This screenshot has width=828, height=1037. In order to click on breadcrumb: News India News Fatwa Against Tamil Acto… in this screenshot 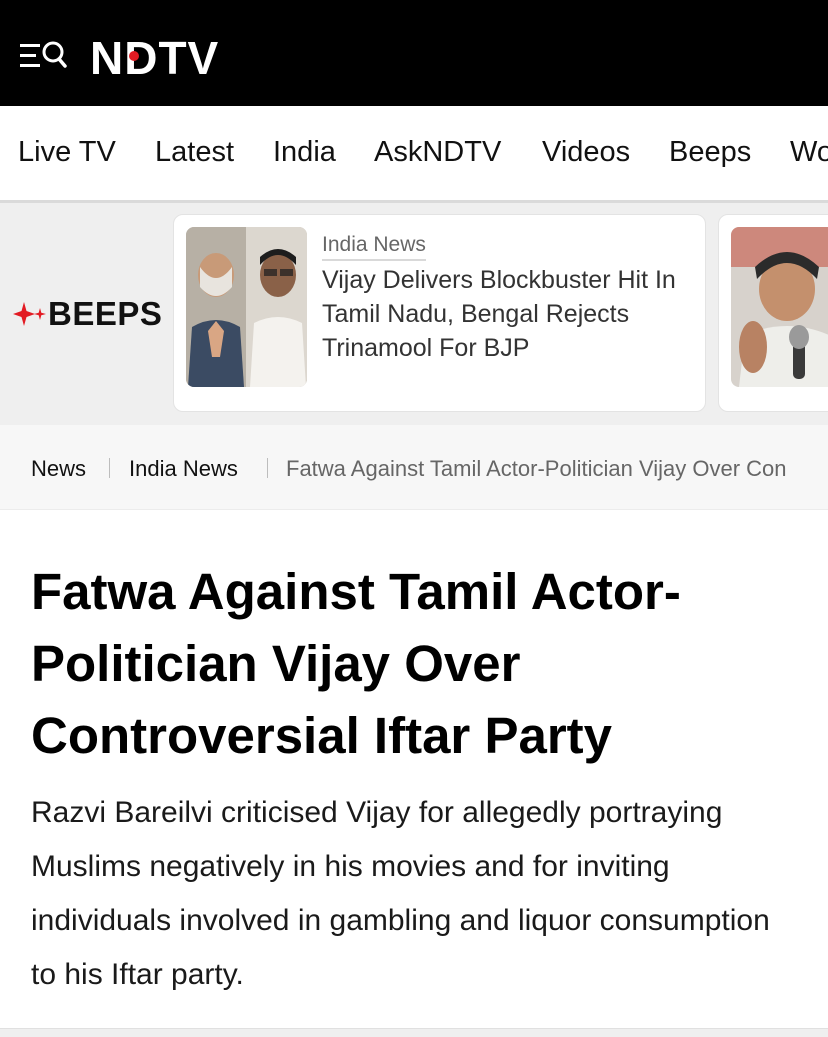, I will do `click(414, 467)`.